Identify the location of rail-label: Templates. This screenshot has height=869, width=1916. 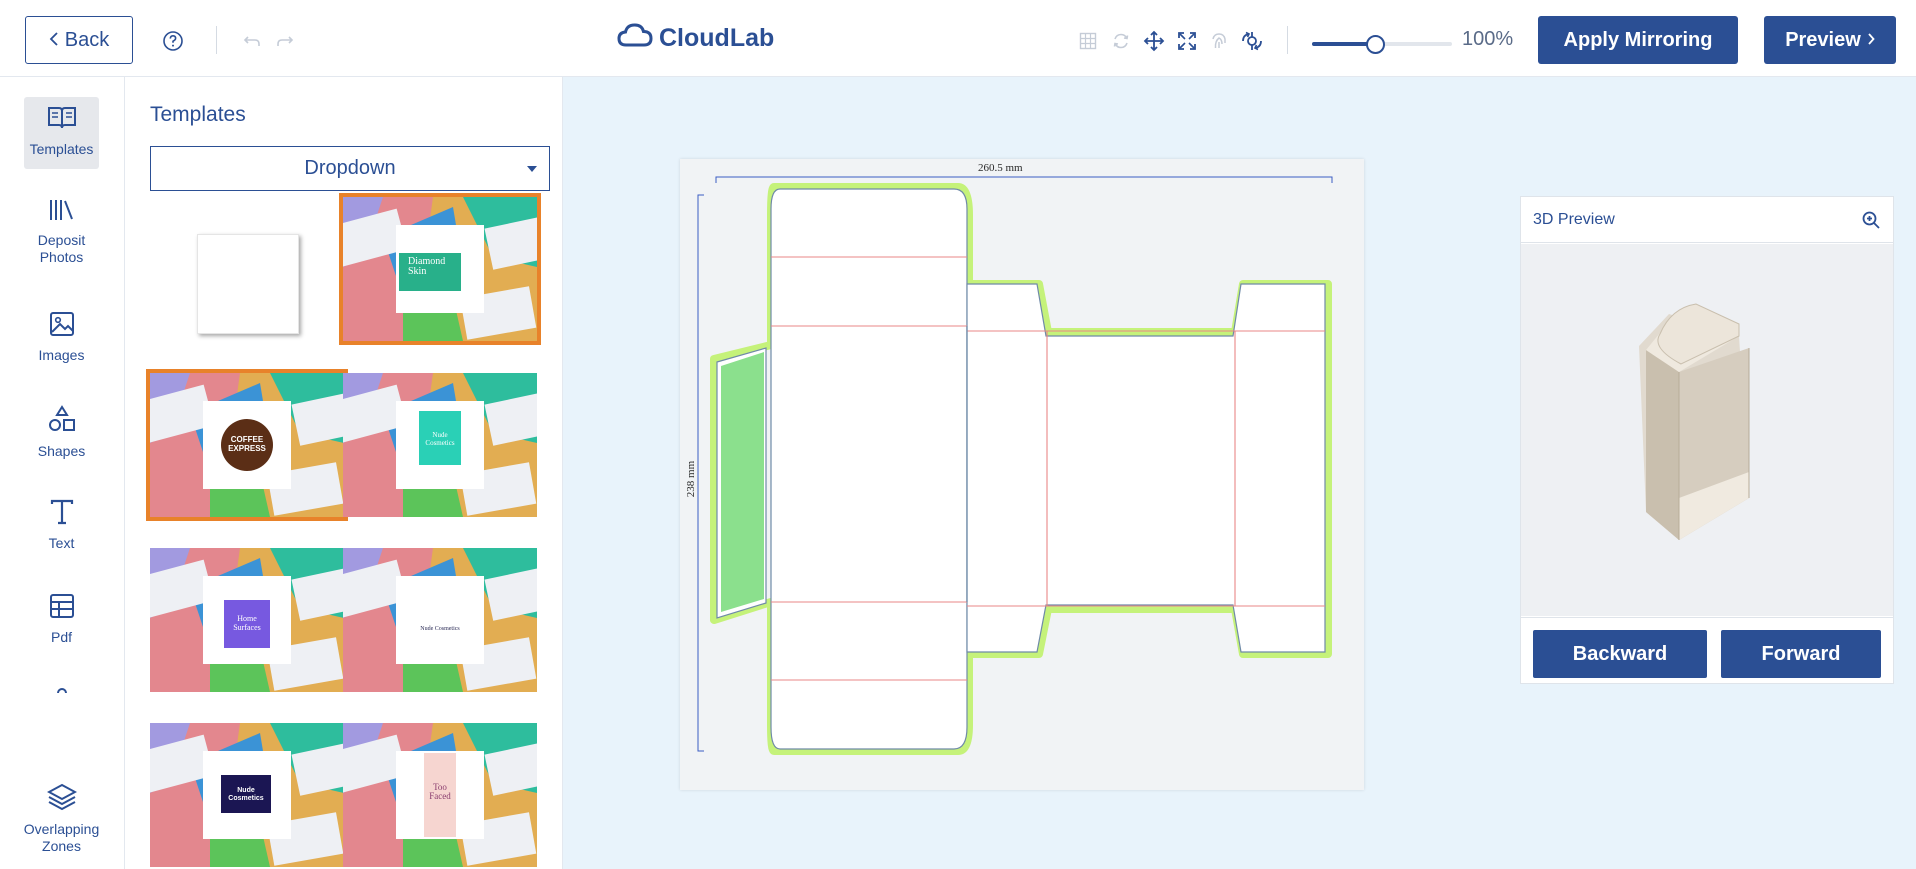
(61, 149).